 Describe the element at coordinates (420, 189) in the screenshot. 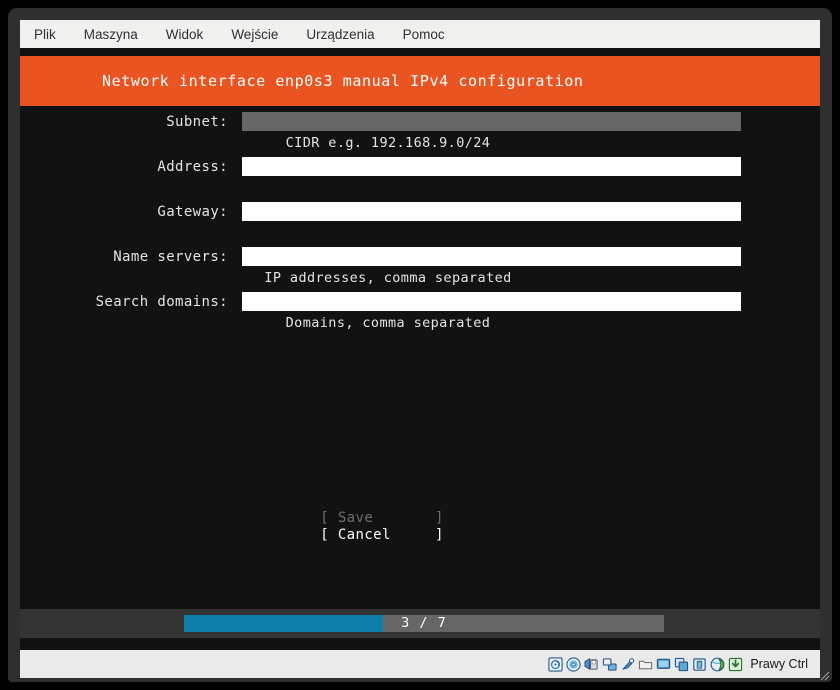

I see `address-hint` at that location.